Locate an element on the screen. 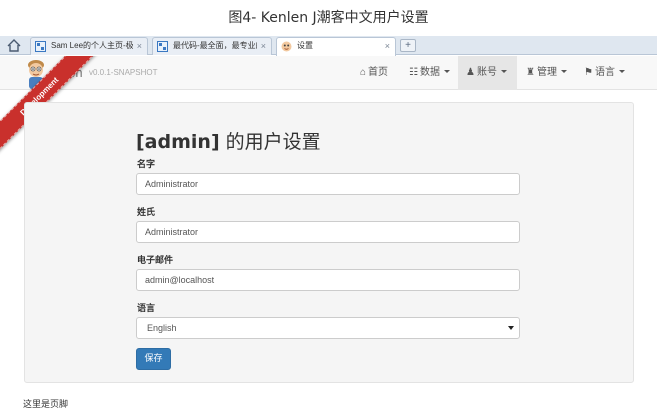  page-title: [admin] 的用户设置 is located at coordinates (228, 140).